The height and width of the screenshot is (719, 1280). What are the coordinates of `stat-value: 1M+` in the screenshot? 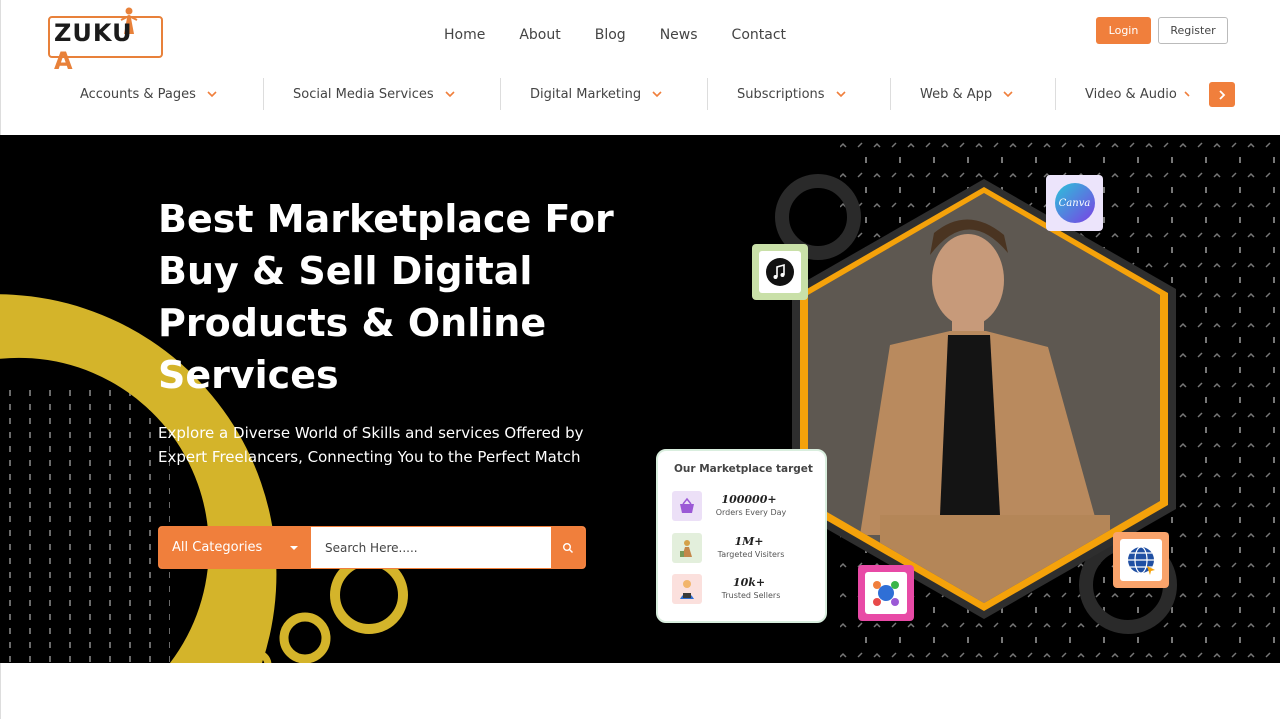 It's located at (749, 541).